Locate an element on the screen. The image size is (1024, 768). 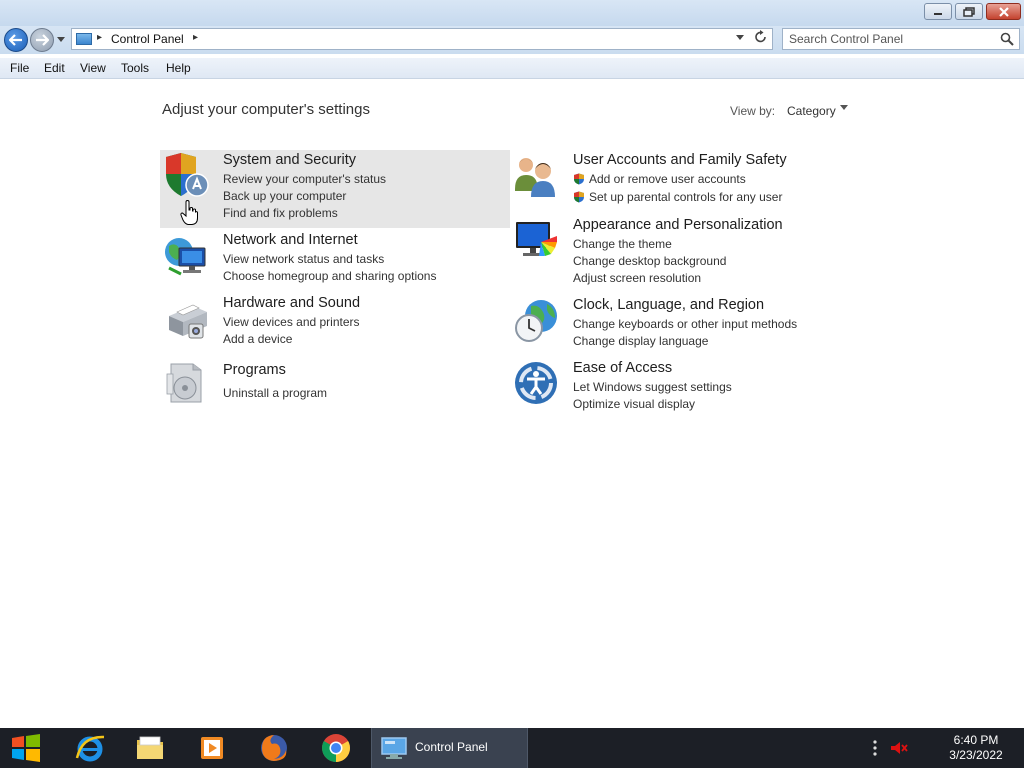
back-arrow-icon is located at coordinates (15, 40).